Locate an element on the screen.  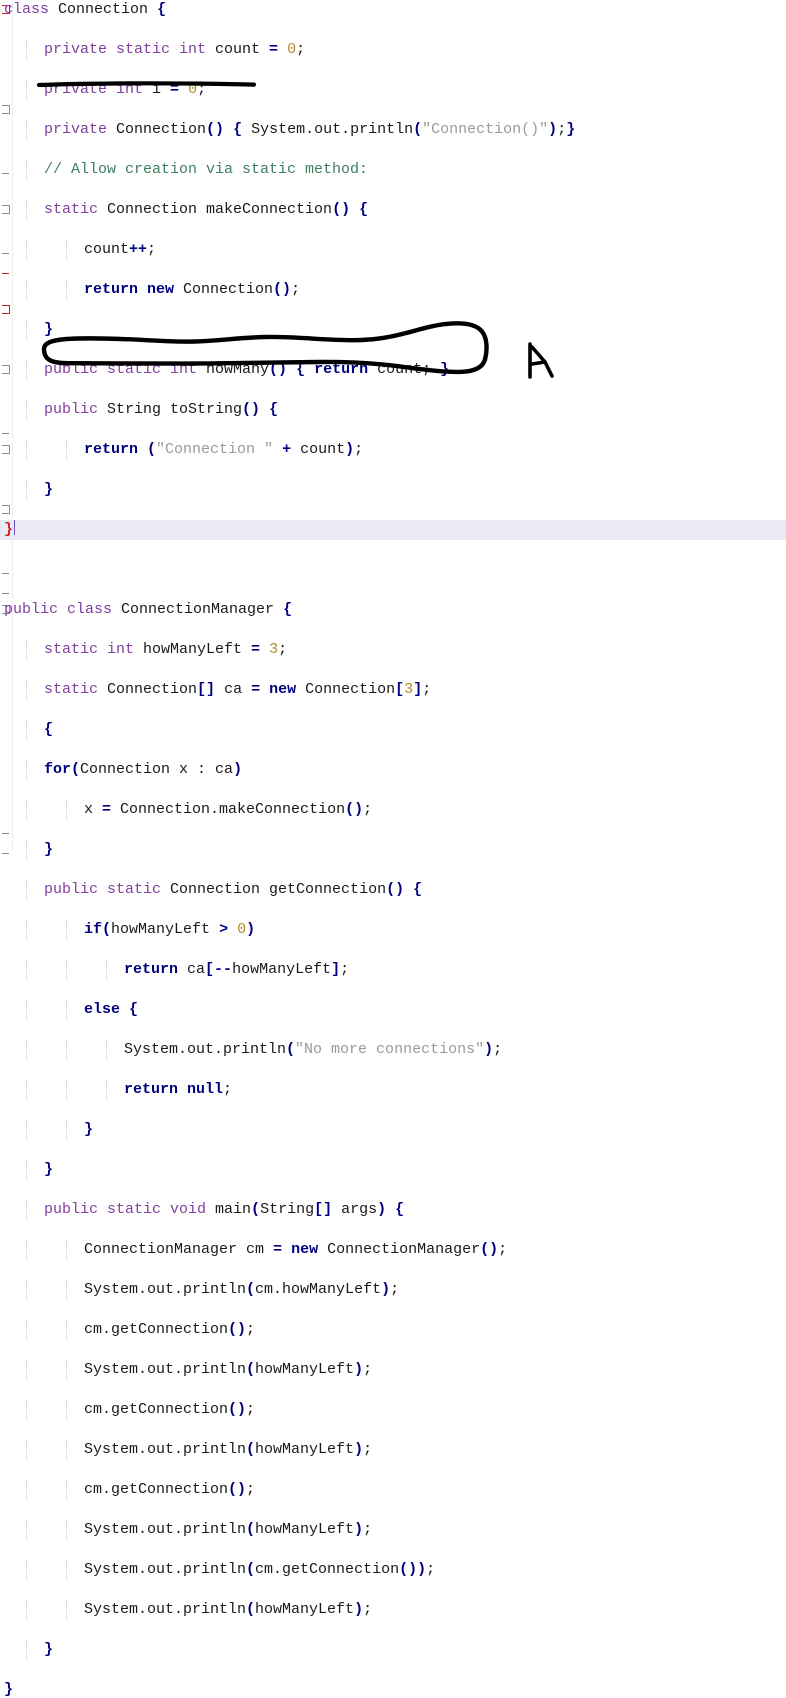
code-line: x = Connection.makeConnection(); is located at coordinates (393, 810).